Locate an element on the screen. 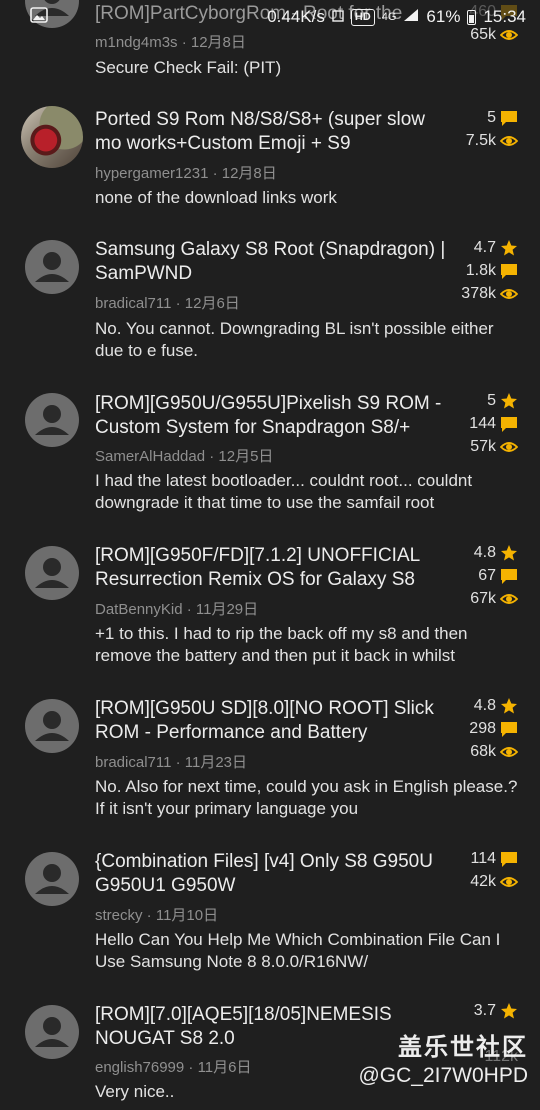  view-count: 68k is located at coordinates (478, 751).